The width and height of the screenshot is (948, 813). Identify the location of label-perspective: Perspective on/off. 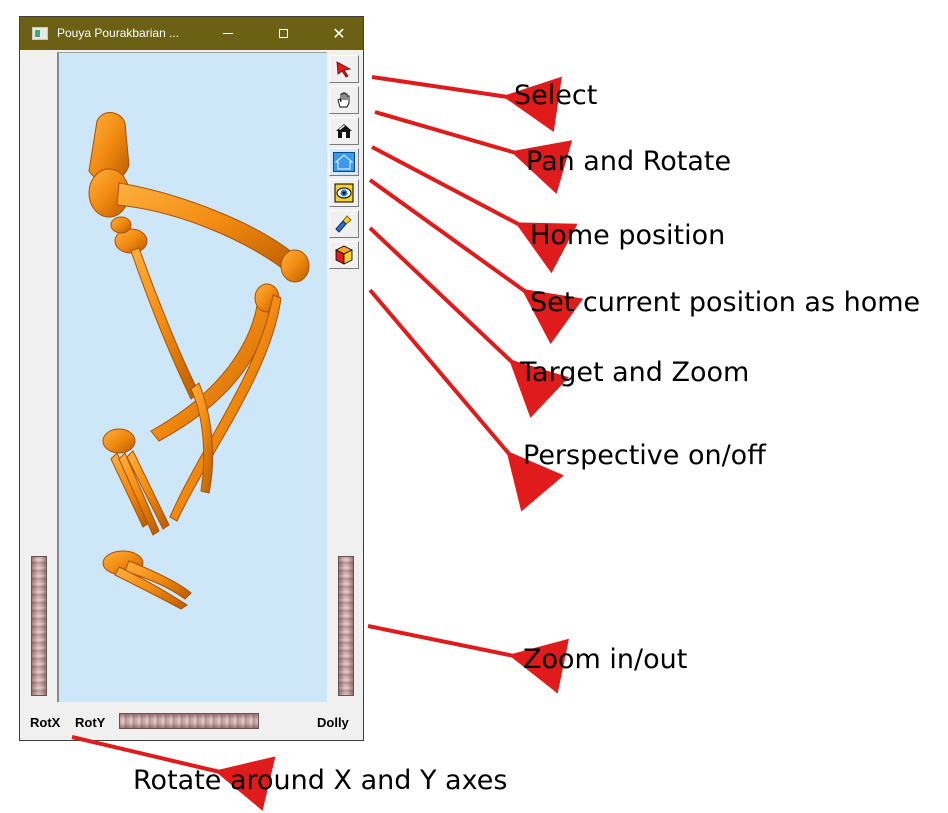
(644, 455).